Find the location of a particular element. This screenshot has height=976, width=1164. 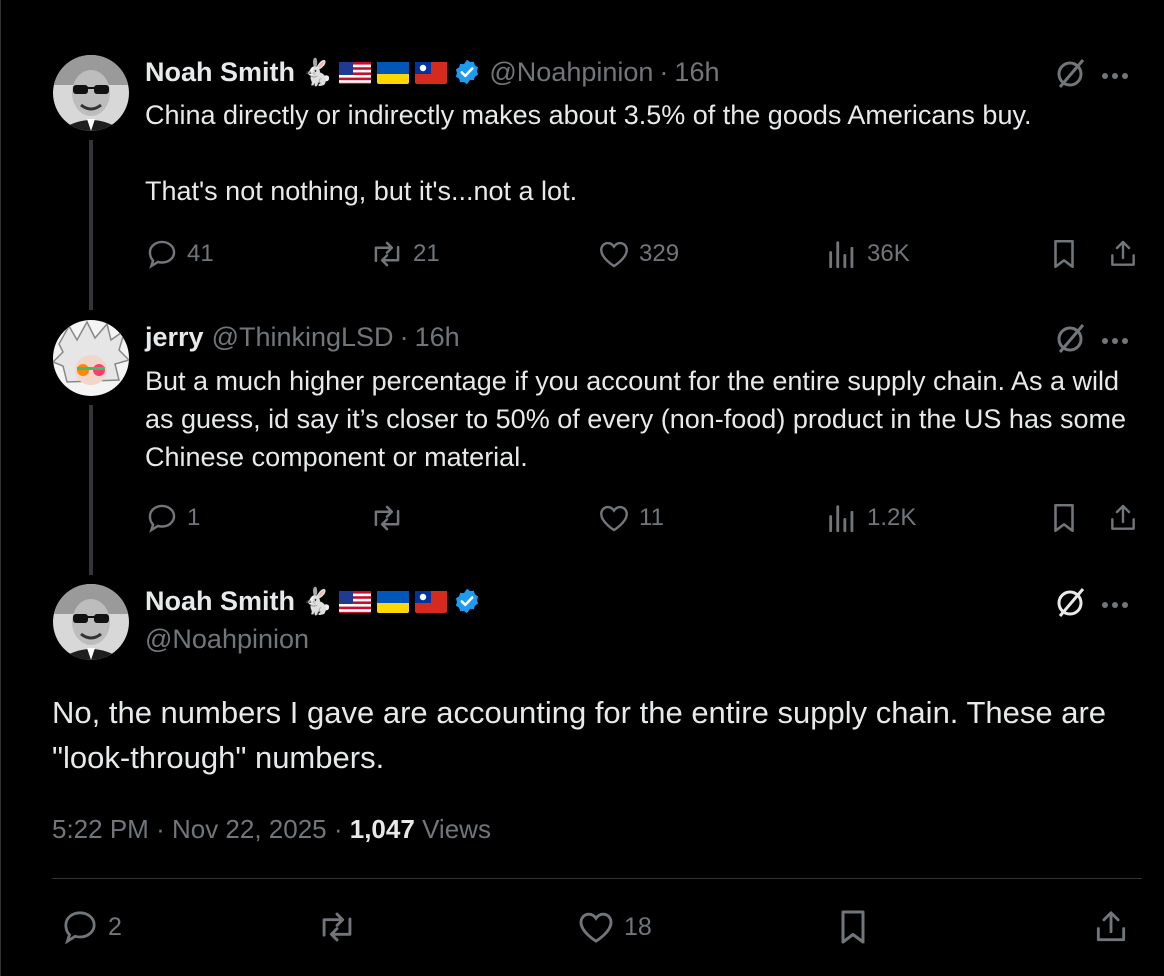

tweet-header: Noah Smith 🐇 @Noahpinion · 16h is located at coordinates (432, 72).